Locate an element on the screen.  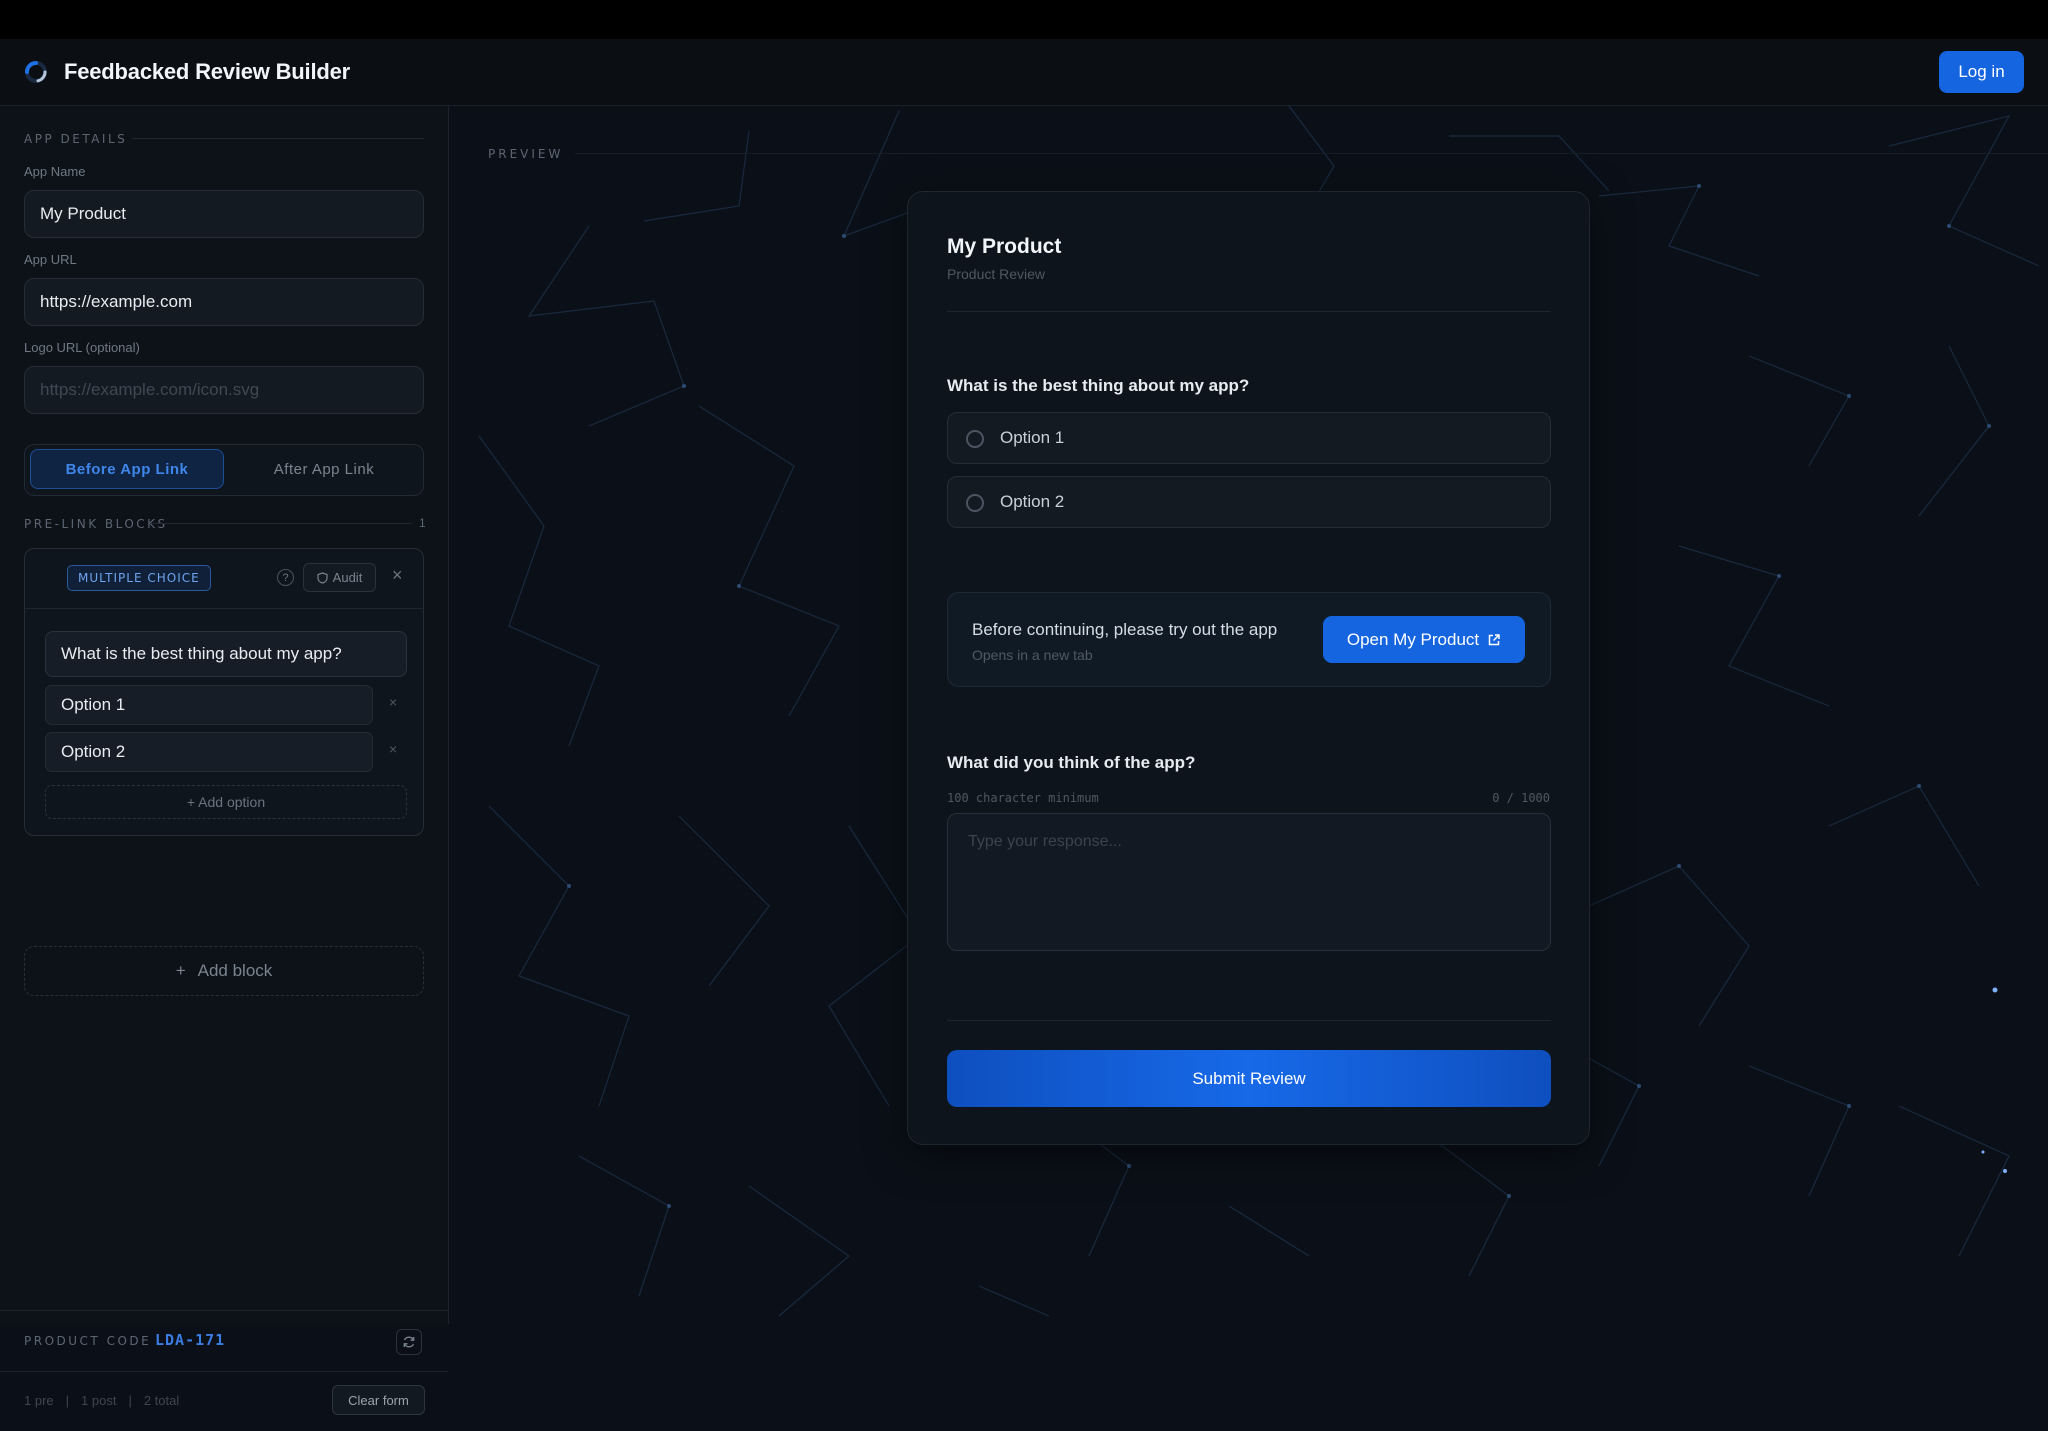
block-header: MULTIPLE CHOICE ? Audit × is located at coordinates (224, 579).